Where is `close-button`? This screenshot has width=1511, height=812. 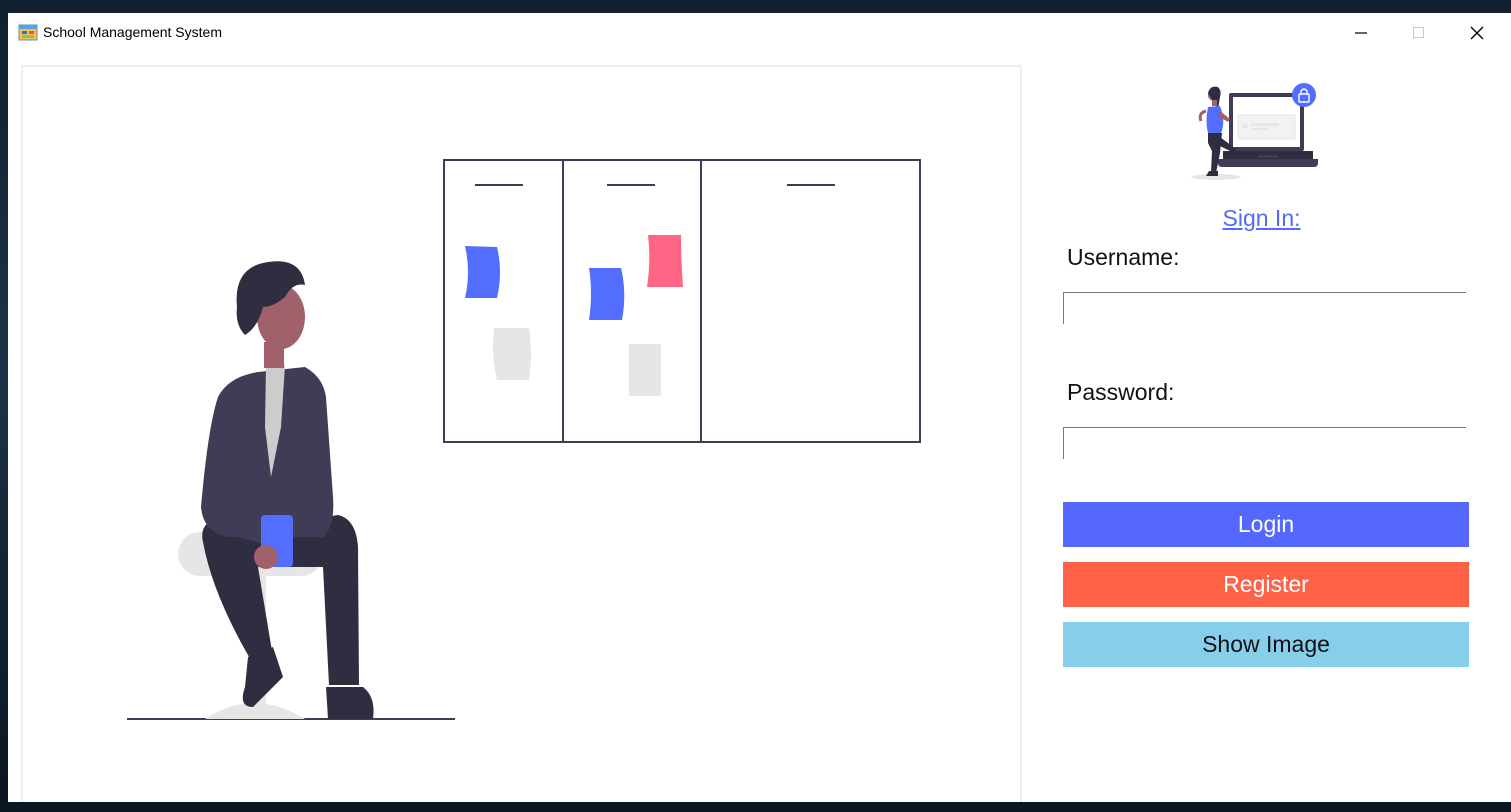 close-button is located at coordinates (1477, 33).